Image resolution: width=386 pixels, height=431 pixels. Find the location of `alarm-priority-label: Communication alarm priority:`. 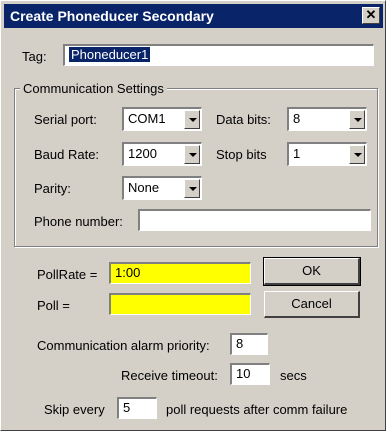

alarm-priority-label: Communication alarm priority: is located at coordinates (123, 345).